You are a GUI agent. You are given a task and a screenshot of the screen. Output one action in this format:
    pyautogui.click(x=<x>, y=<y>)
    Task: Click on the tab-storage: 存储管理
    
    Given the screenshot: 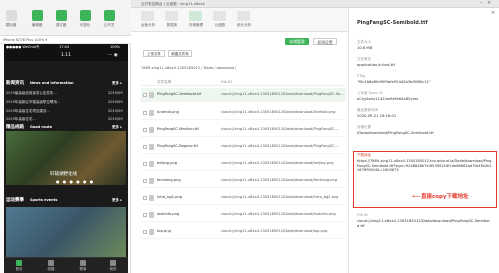 What is the action you would take?
    pyautogui.click(x=297, y=41)
    